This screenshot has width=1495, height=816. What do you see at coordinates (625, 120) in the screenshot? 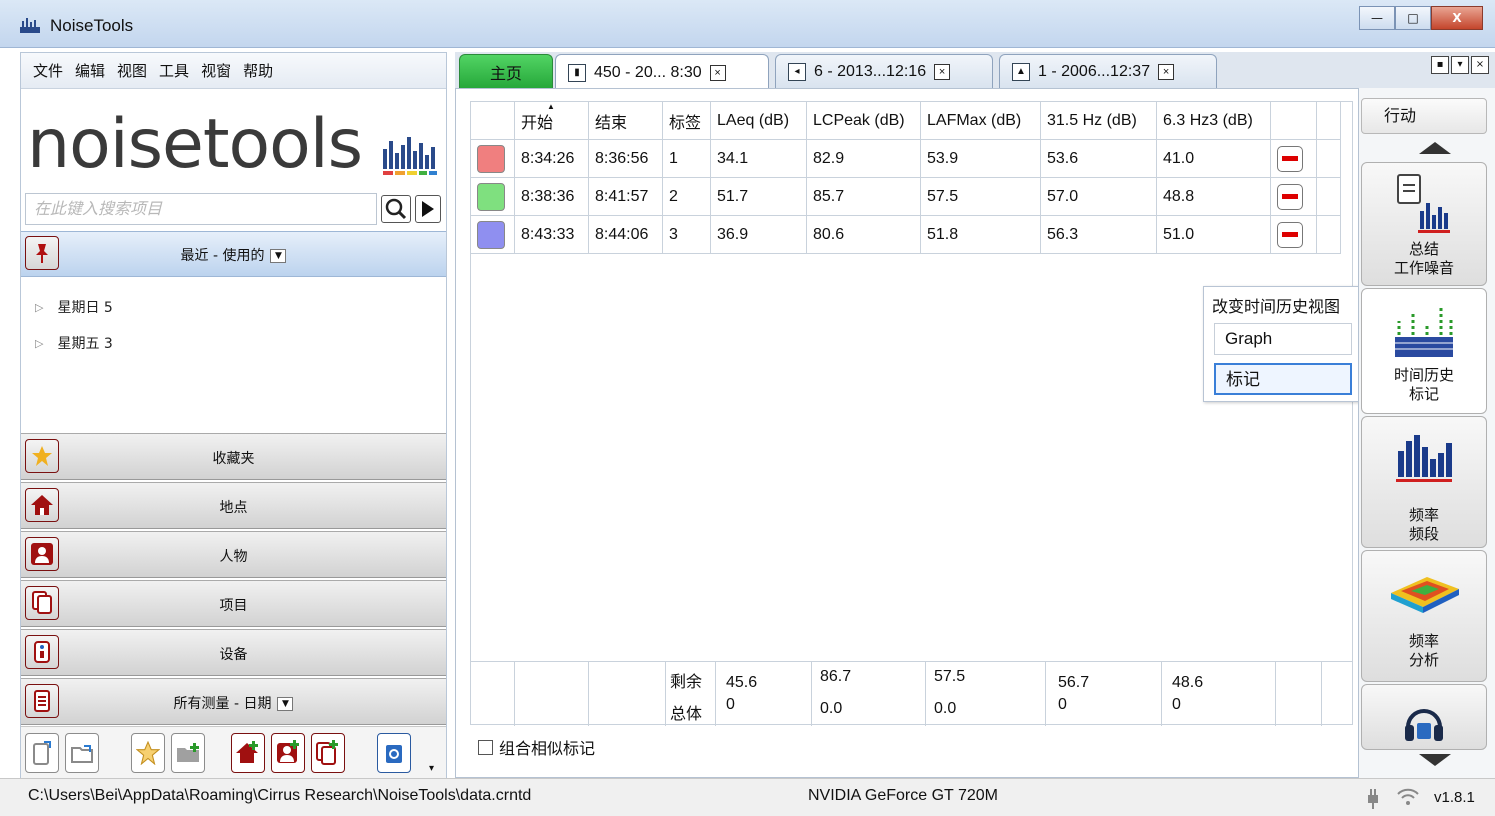
I see `column-header-end: 结束` at bounding box center [625, 120].